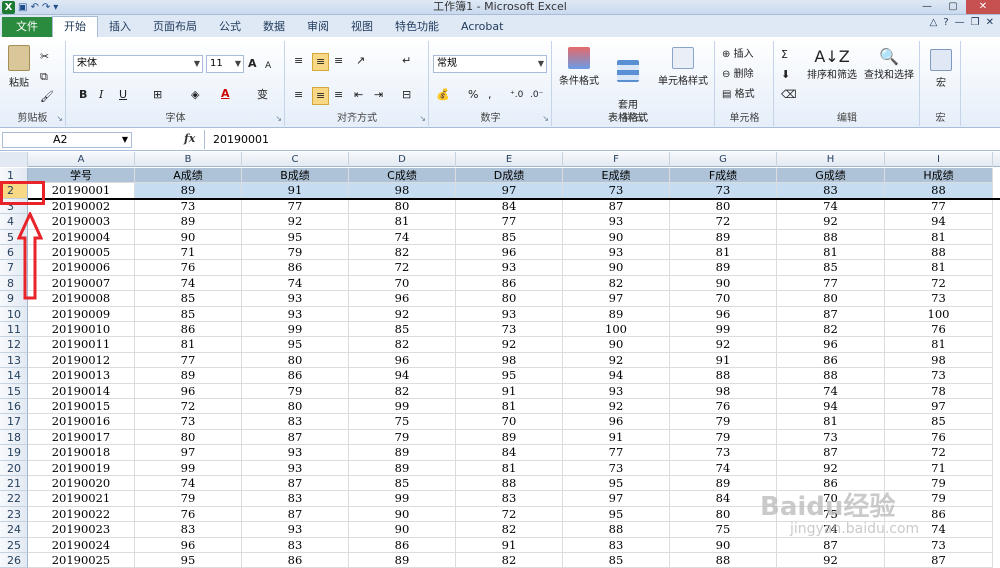 The image size is (1000, 568). What do you see at coordinates (738, 95) in the screenshot?
I see `format-cells-button: ▤ 格式` at bounding box center [738, 95].